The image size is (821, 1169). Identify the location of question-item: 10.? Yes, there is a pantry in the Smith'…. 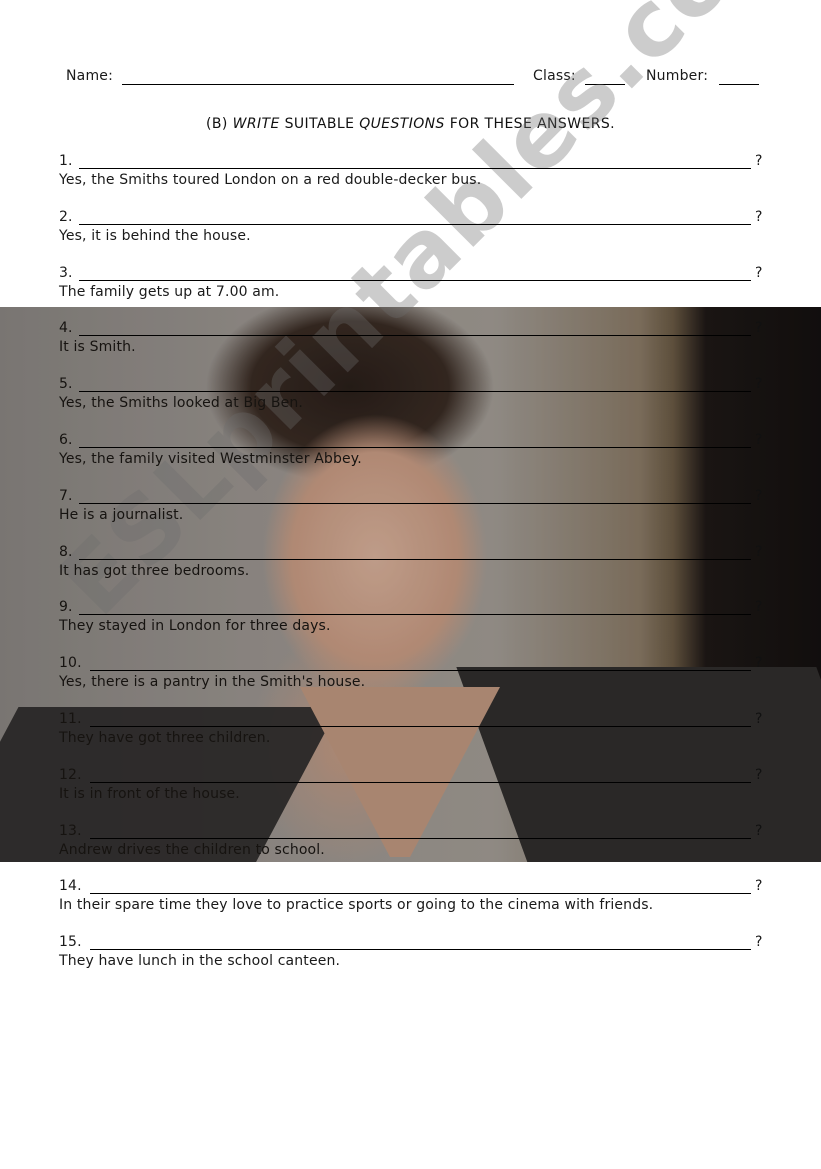
(414, 675).